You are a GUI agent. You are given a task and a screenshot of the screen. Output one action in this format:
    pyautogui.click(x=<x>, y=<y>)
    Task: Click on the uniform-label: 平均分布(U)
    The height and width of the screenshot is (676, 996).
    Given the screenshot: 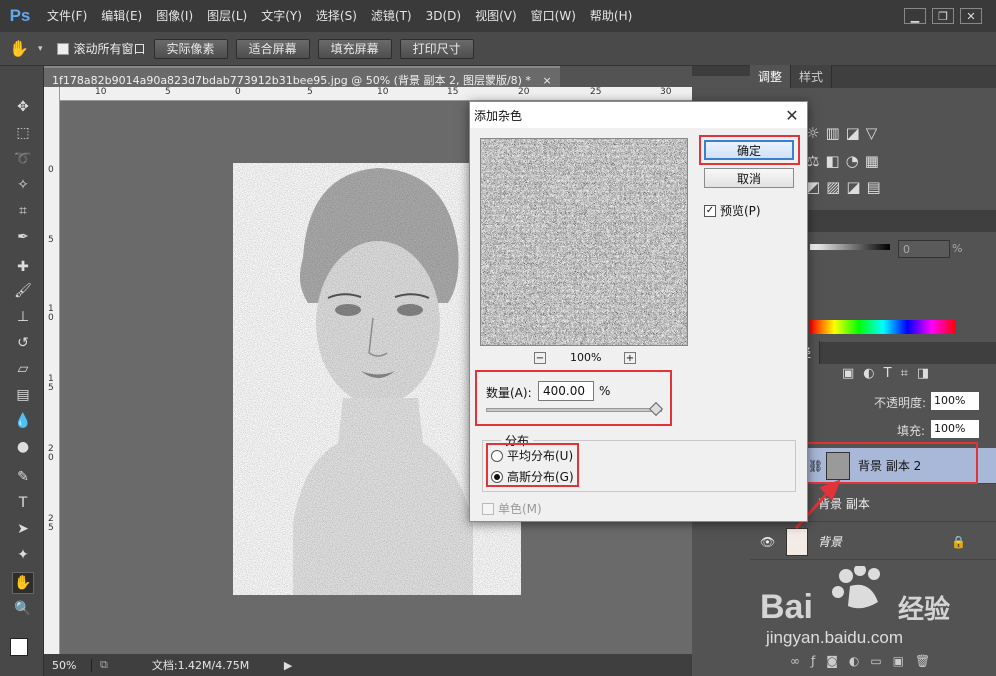 What is the action you would take?
    pyautogui.click(x=540, y=456)
    